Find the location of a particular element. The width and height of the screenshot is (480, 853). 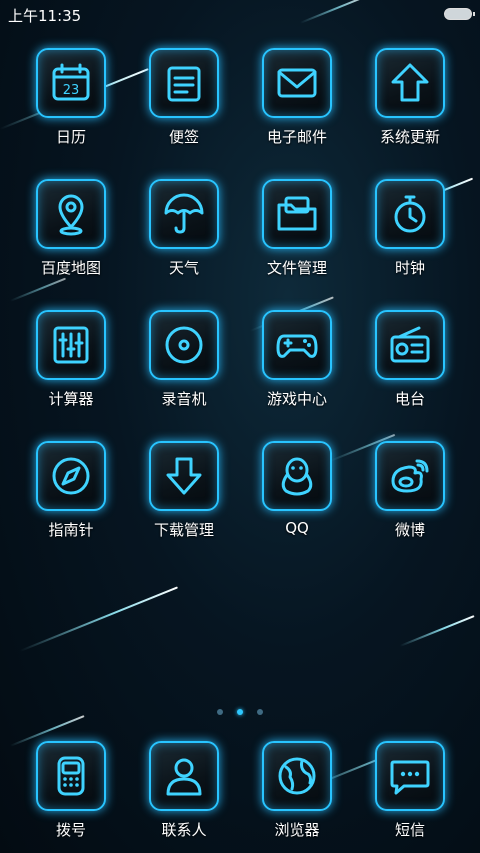

compass-icon is located at coordinates (71, 476).